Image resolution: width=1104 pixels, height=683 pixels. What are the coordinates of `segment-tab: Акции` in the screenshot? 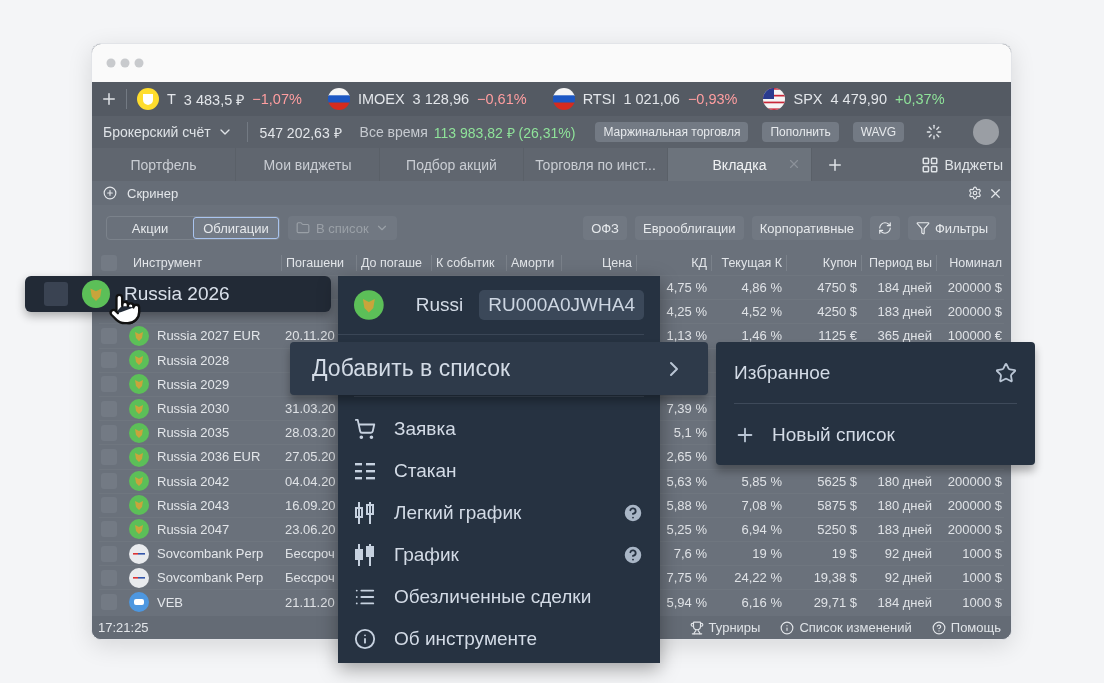 It's located at (150, 228).